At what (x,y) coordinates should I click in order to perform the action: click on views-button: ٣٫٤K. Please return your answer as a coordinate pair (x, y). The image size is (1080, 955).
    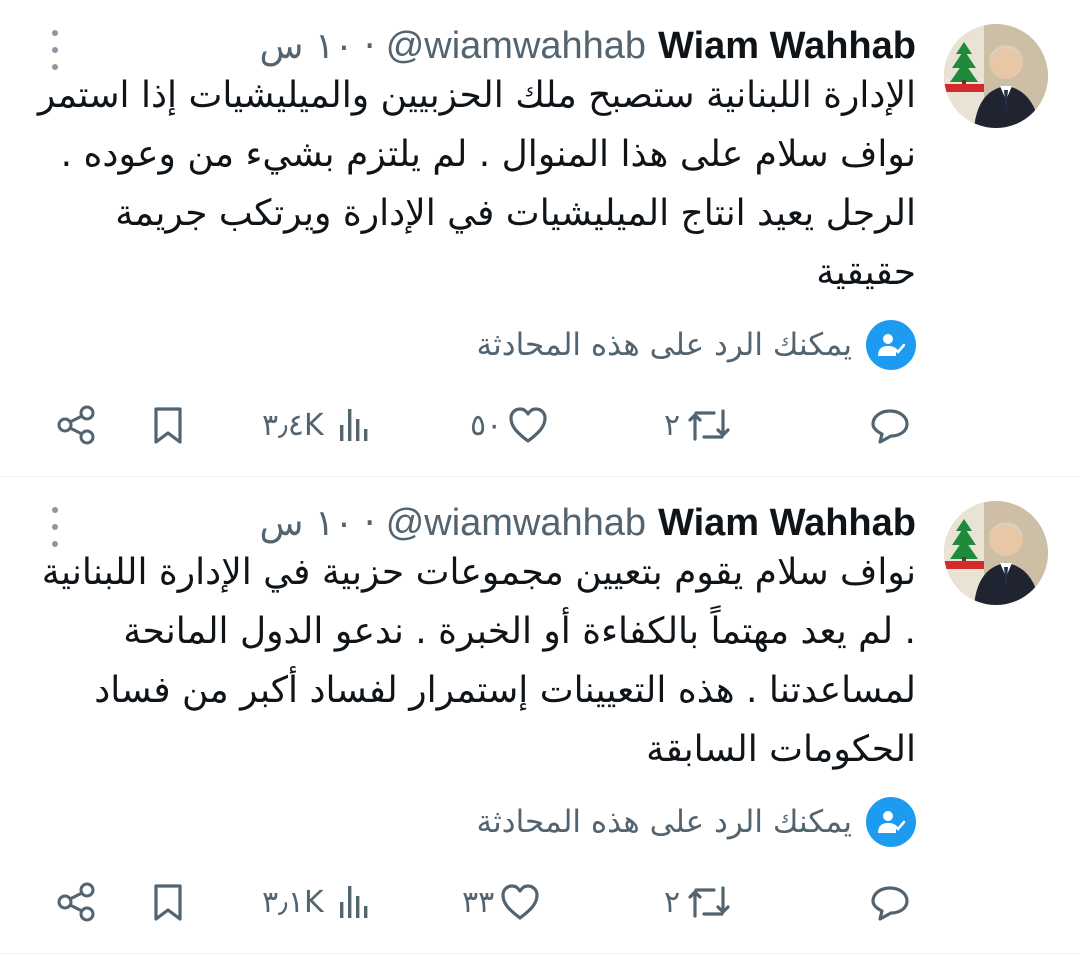
    Looking at the image, I should click on (319, 425).